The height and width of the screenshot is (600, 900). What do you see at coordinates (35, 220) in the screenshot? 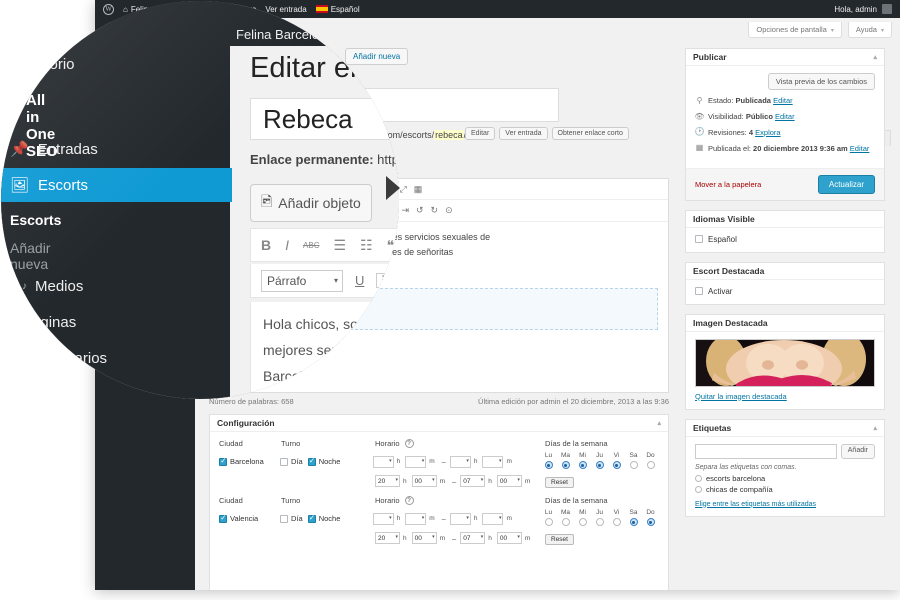
I see `lens-subitem-escorts: Escorts` at bounding box center [35, 220].